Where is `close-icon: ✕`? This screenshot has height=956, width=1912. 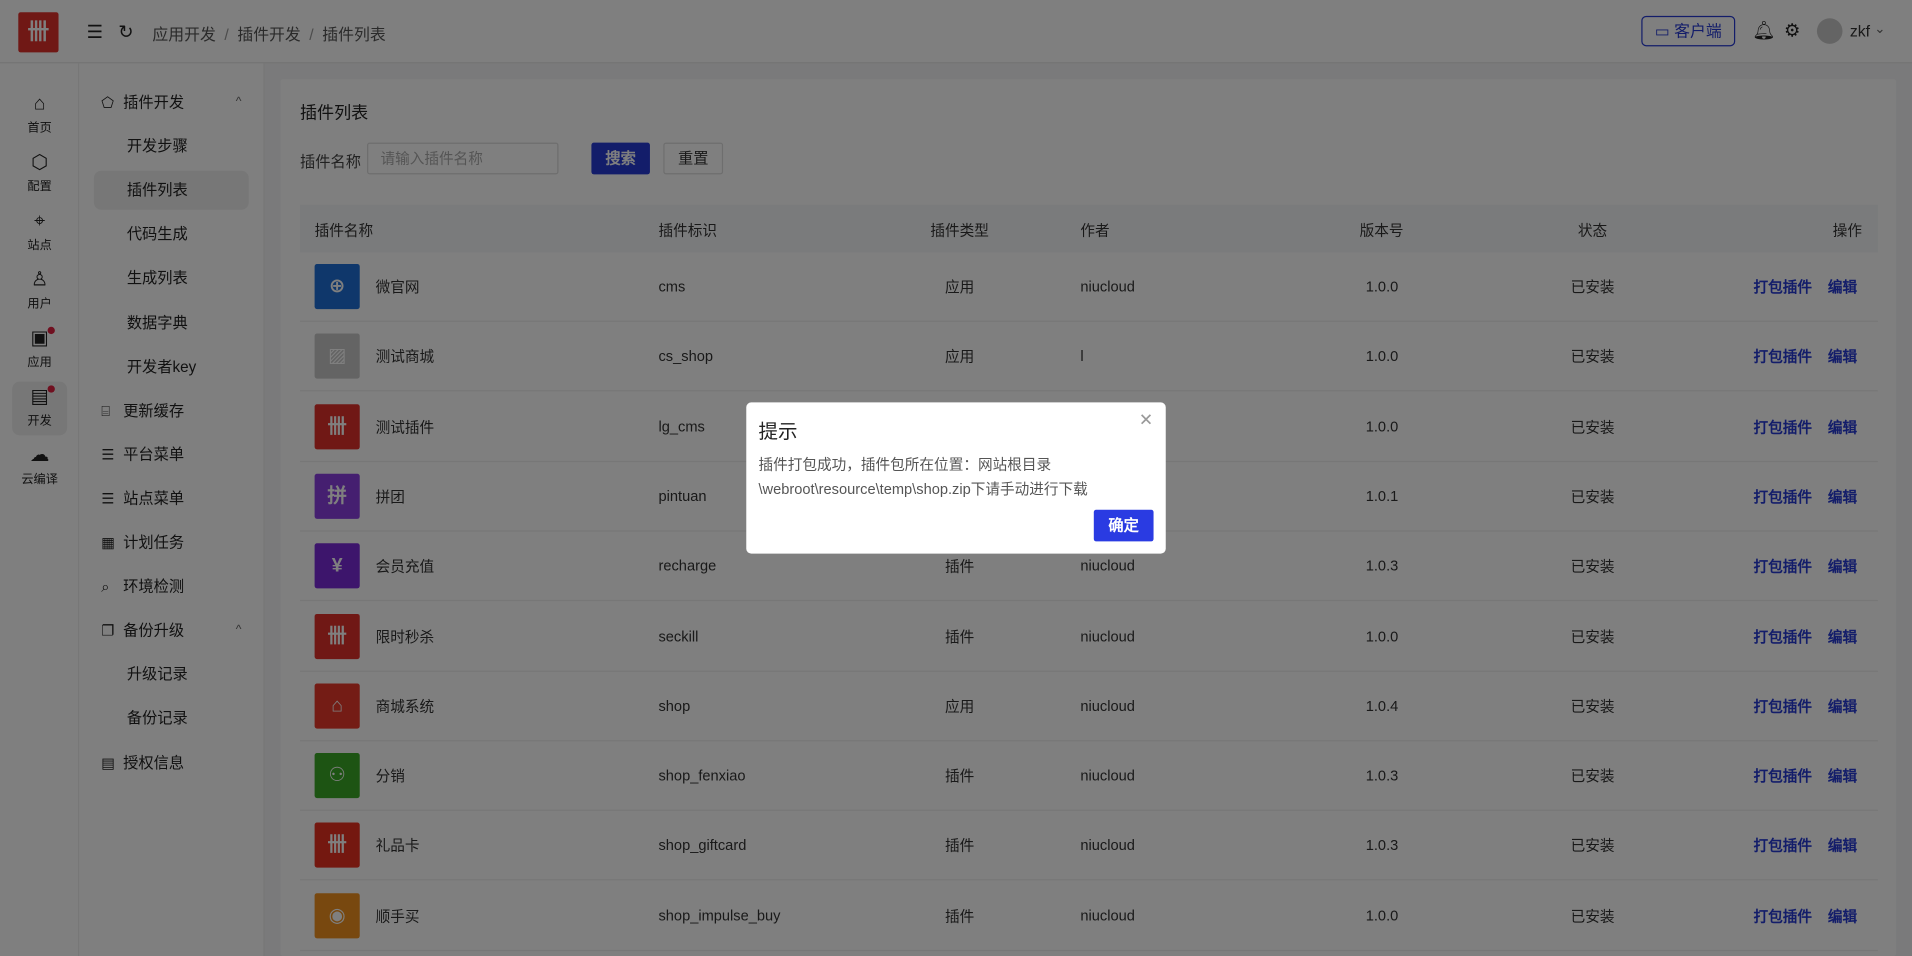 close-icon: ✕ is located at coordinates (1146, 420).